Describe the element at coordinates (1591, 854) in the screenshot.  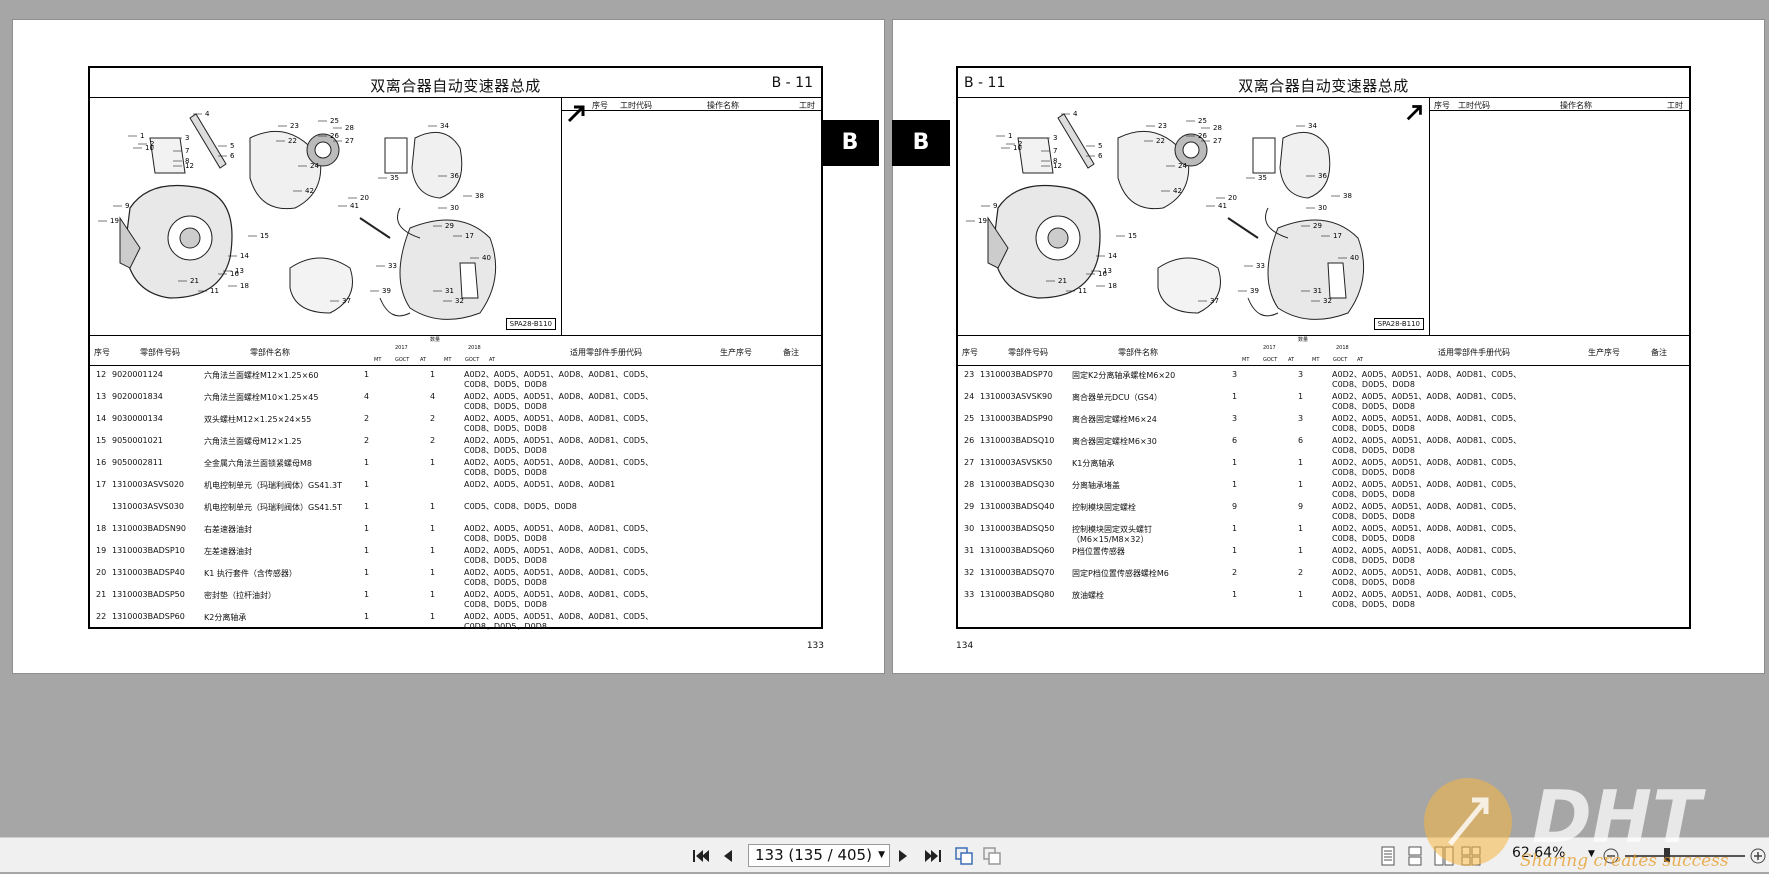
I see `zoom-dropdown-icon: ▼` at that location.